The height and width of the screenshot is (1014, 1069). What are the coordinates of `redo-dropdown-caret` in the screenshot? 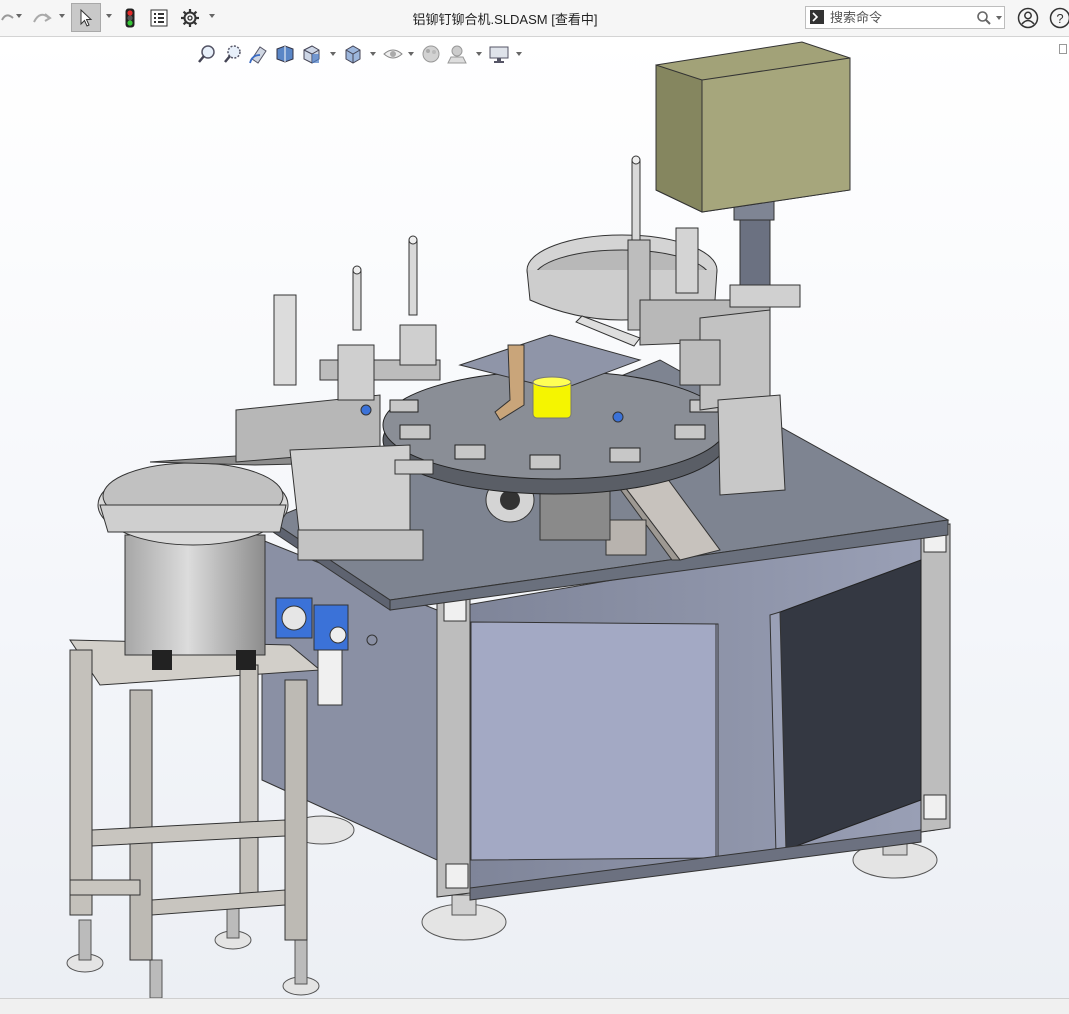 It's located at (62, 16).